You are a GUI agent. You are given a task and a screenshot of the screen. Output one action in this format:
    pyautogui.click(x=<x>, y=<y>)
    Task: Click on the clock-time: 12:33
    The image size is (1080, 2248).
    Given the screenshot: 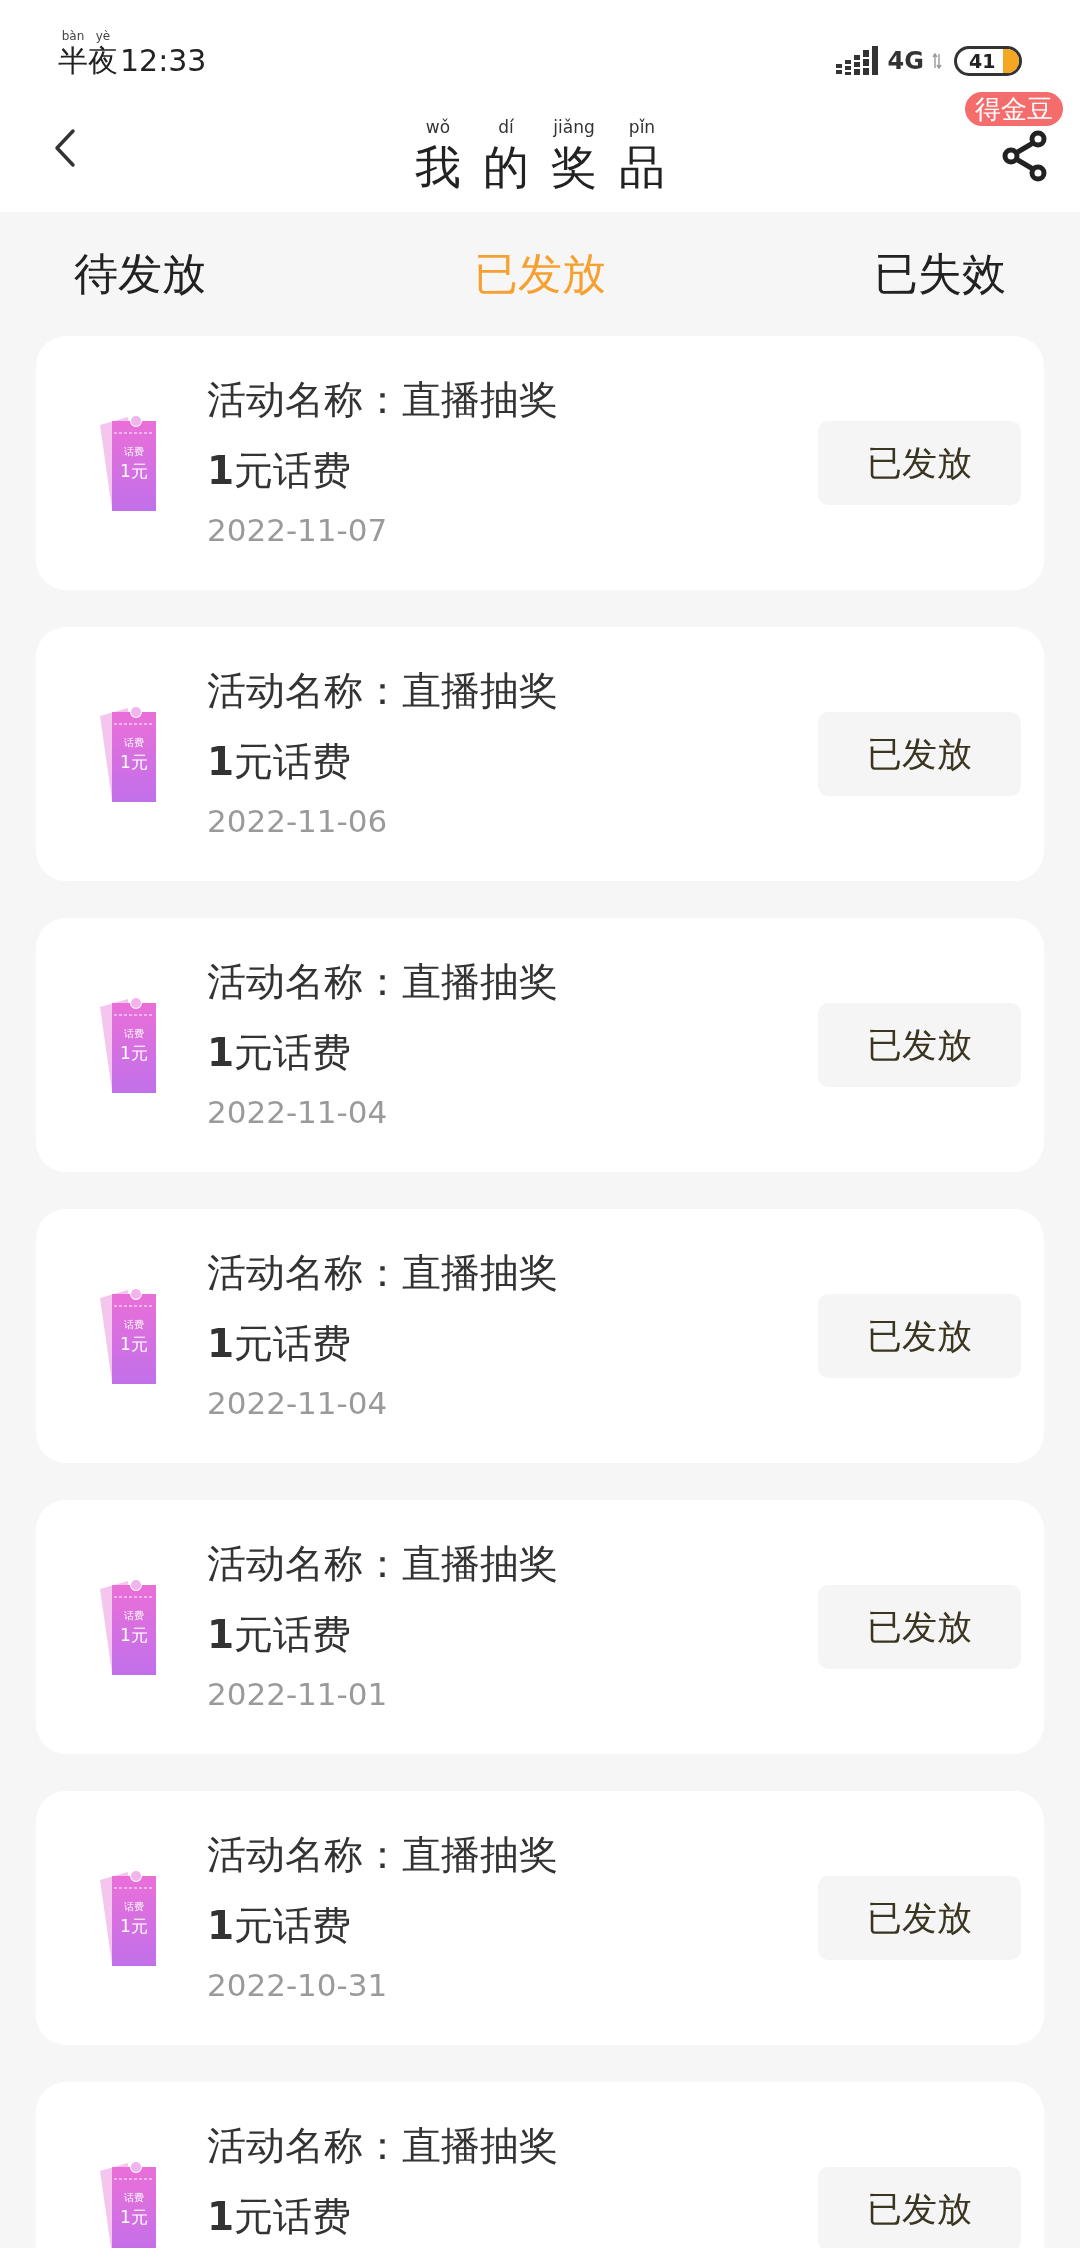 What is the action you would take?
    pyautogui.click(x=163, y=61)
    